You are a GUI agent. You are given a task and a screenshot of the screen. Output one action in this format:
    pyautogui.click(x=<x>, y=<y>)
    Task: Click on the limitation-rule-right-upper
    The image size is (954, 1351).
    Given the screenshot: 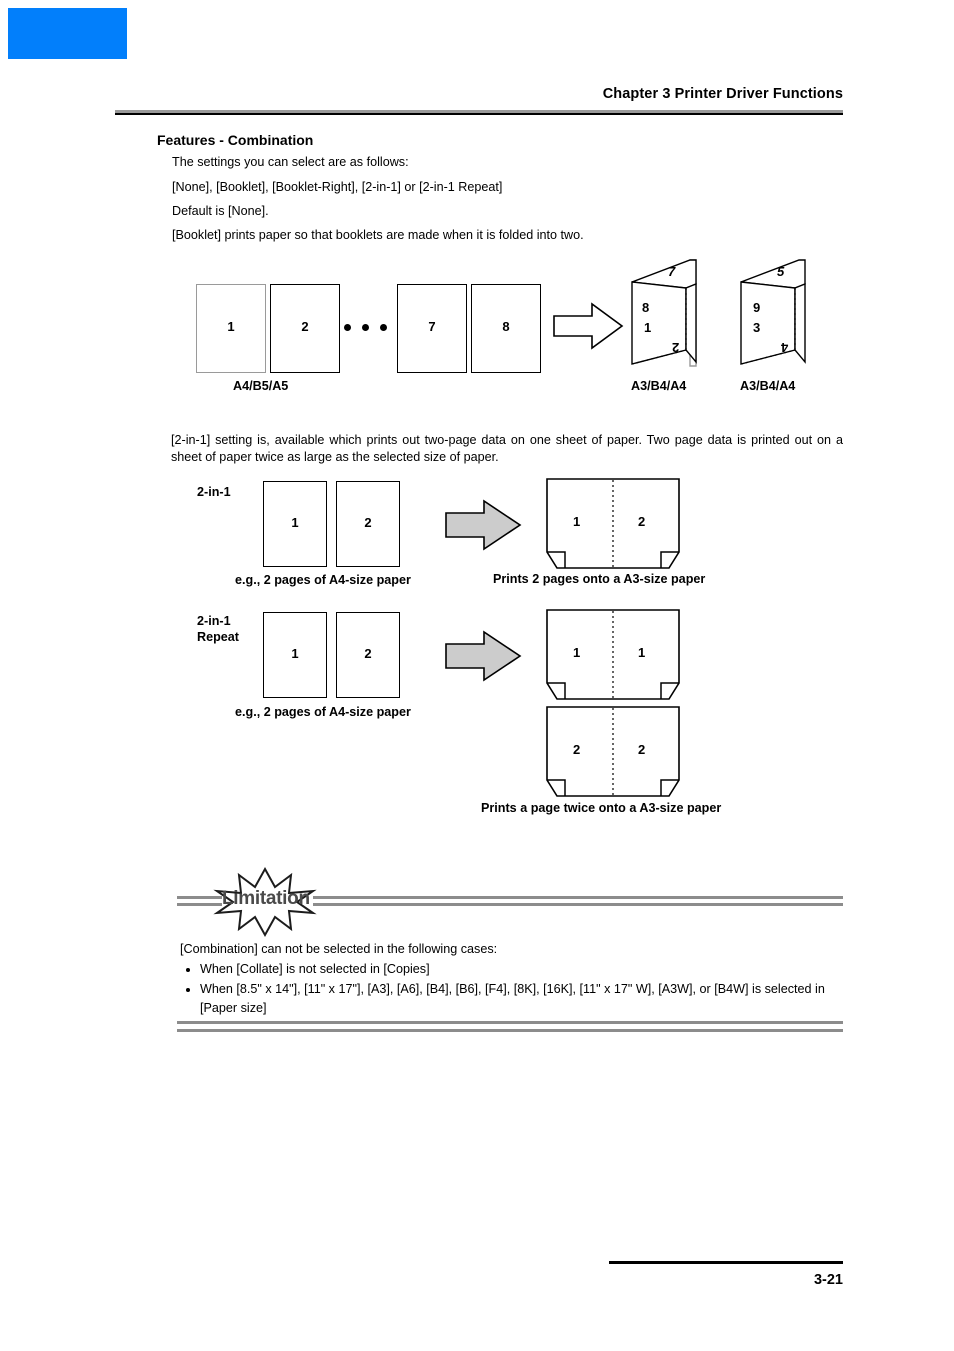 What is the action you would take?
    pyautogui.click(x=578, y=897)
    